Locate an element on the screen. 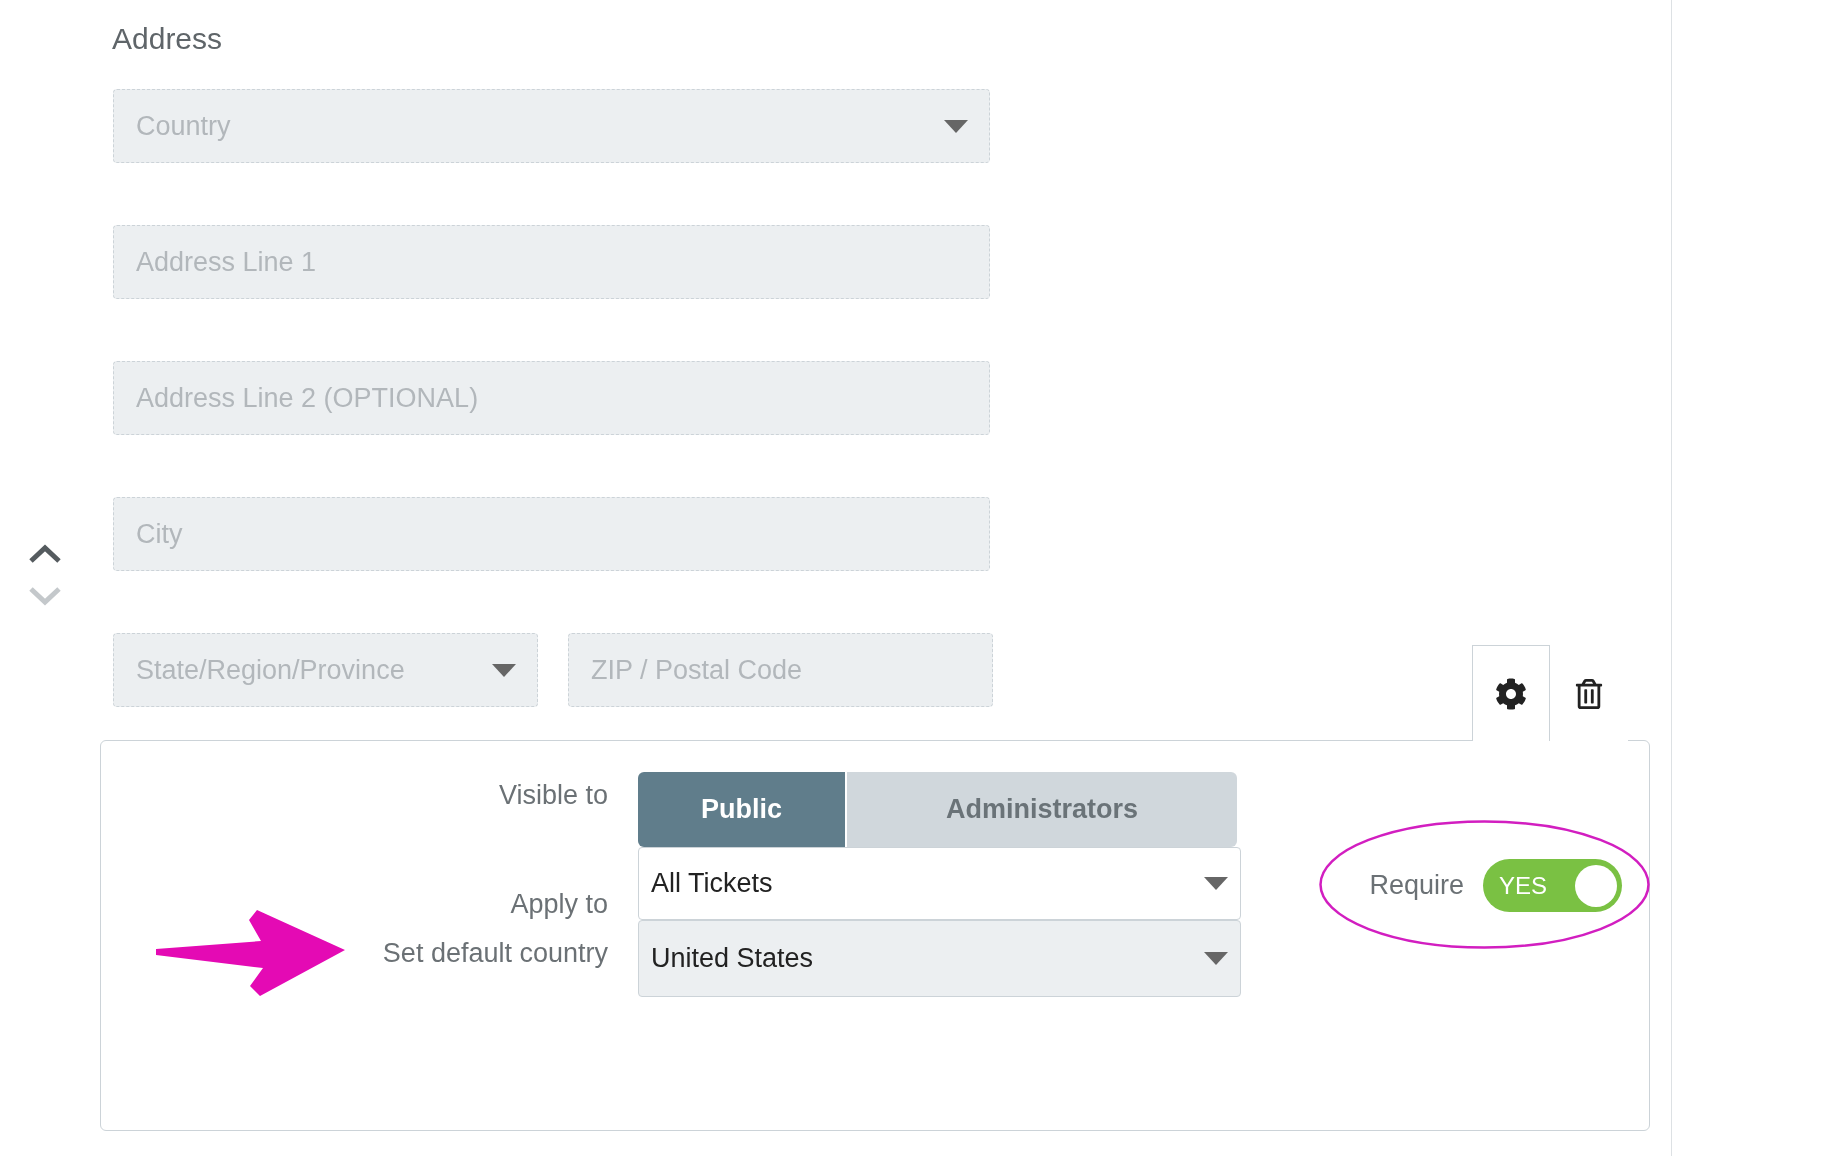  field-label: Require is located at coordinates (1416, 885).